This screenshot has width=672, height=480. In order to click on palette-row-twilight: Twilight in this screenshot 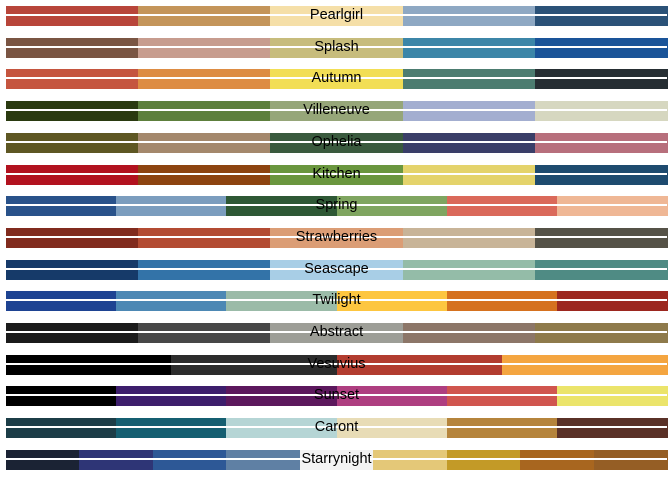, I will do `click(337, 301)`.